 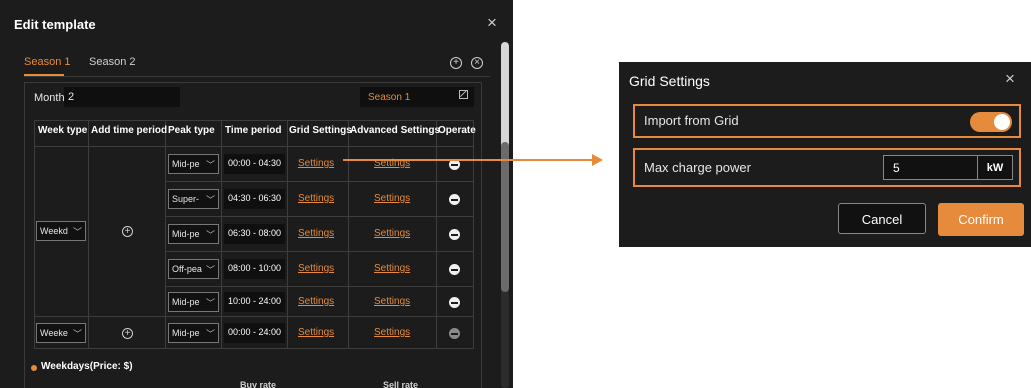 What do you see at coordinates (47, 62) in the screenshot?
I see `tab-season-1: Season 1` at bounding box center [47, 62].